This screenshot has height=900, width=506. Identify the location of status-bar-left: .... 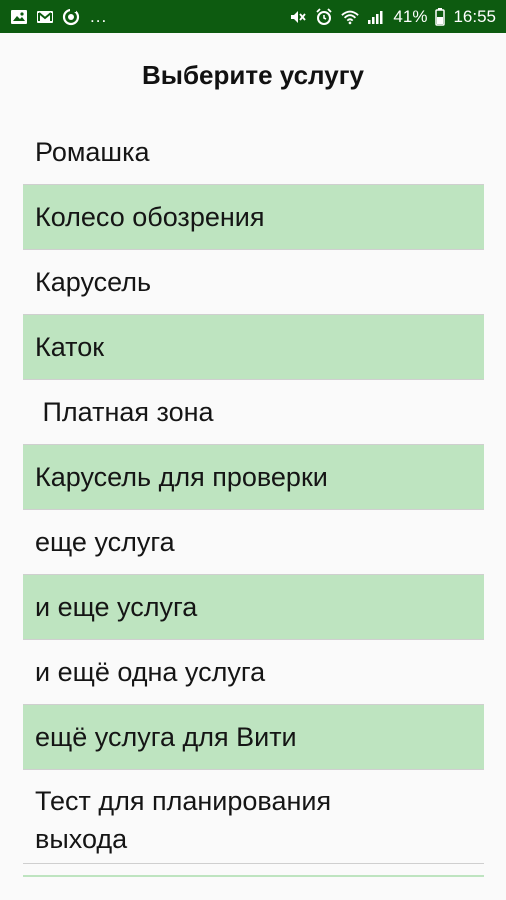
(58, 17).